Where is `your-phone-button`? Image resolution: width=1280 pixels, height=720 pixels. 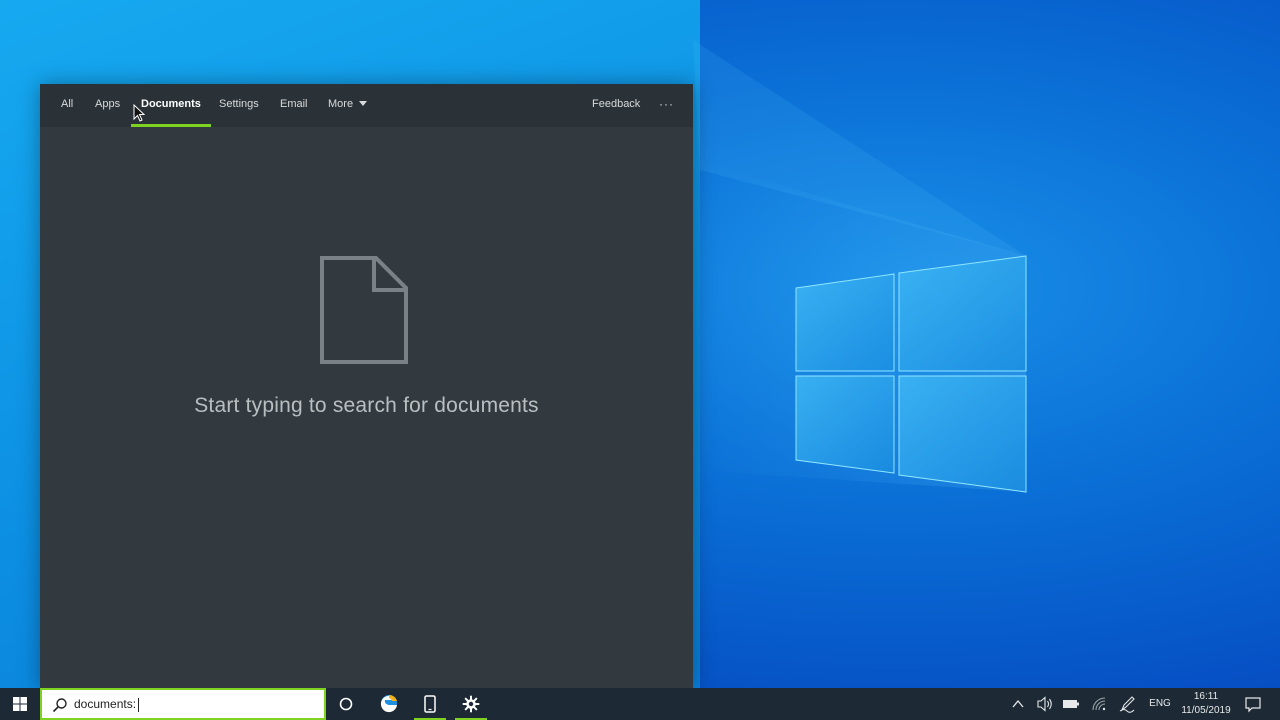
your-phone-button is located at coordinates (430, 704).